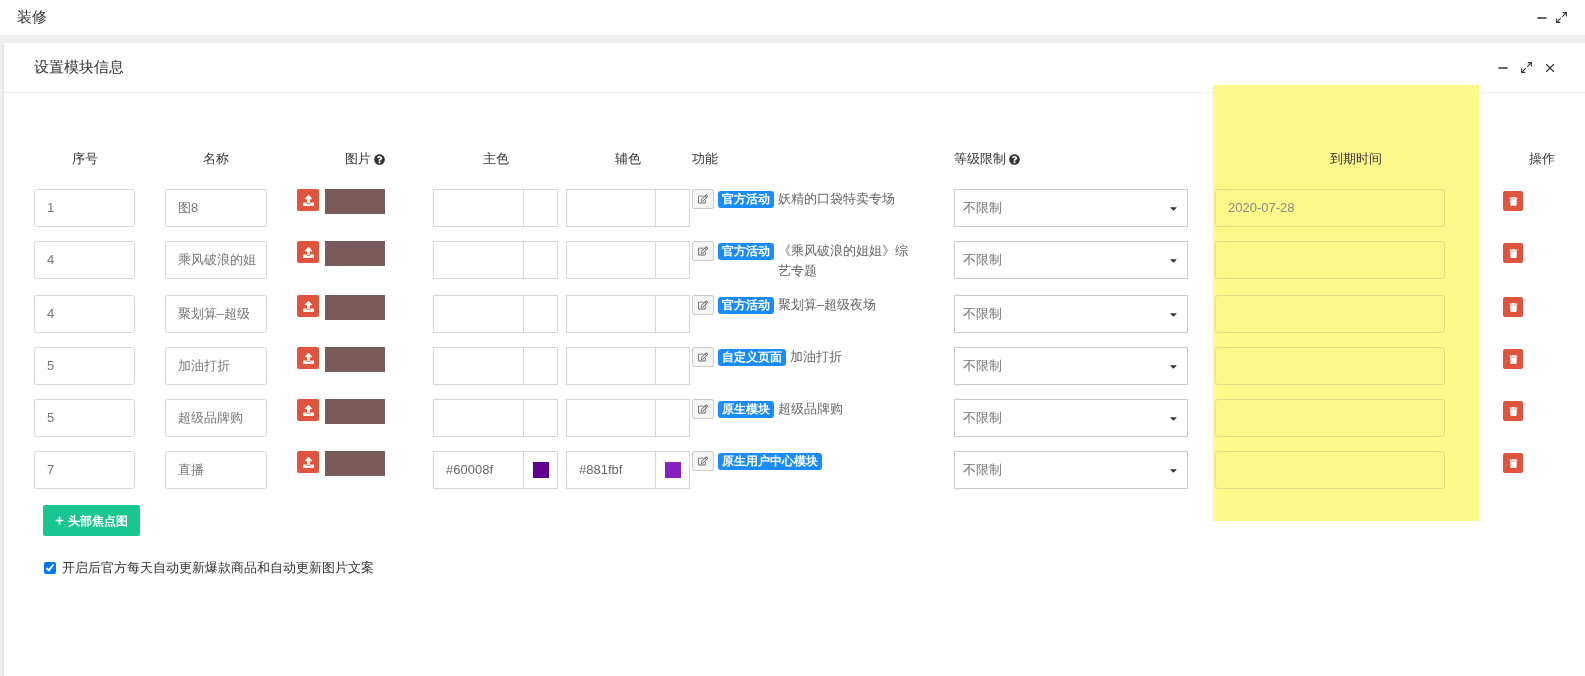  Describe the element at coordinates (50, 567) in the screenshot. I see `auto-update-checkbox` at that location.